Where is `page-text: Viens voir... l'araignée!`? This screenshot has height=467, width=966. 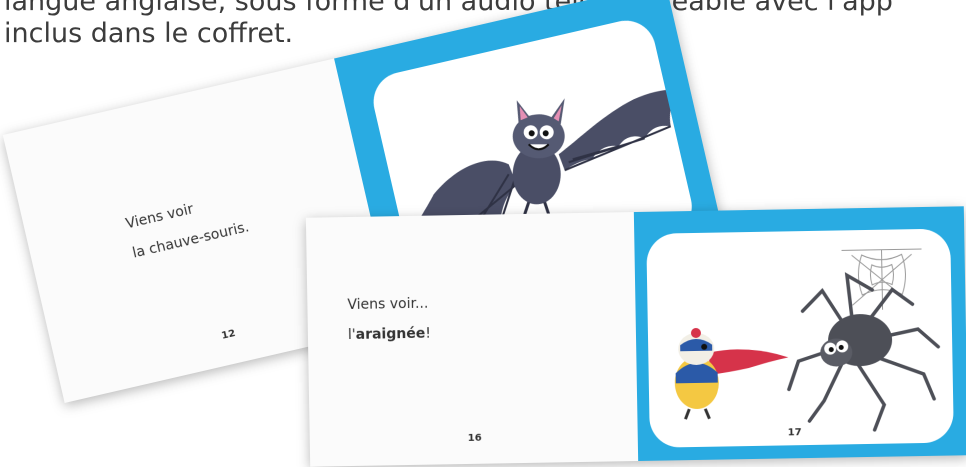
page-text: Viens voir... l'araignée! is located at coordinates (389, 319).